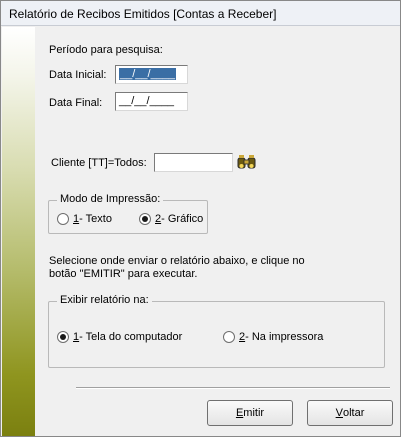 The width and height of the screenshot is (401, 437). Describe the element at coordinates (254, 413) in the screenshot. I see `emit-label: mitir` at that location.